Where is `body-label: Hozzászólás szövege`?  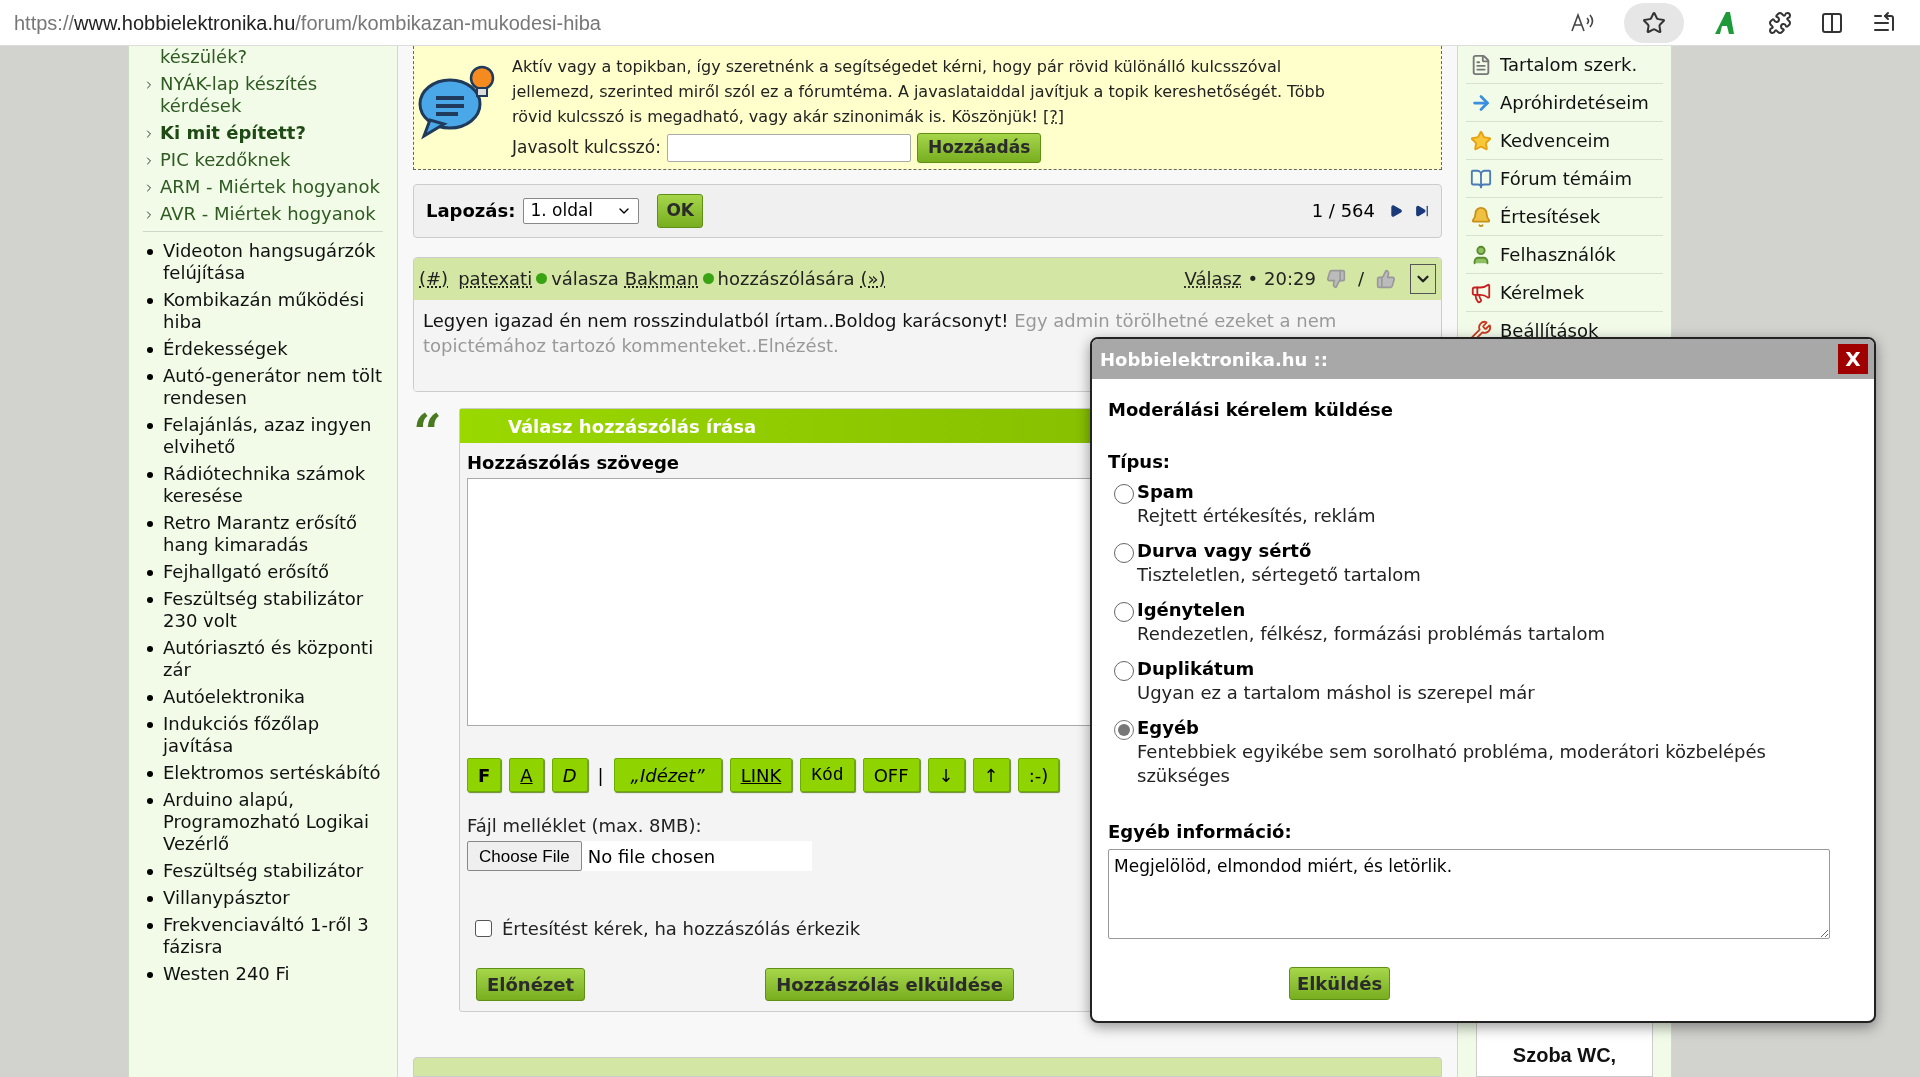
body-label: Hozzászólás szövege is located at coordinates (573, 463).